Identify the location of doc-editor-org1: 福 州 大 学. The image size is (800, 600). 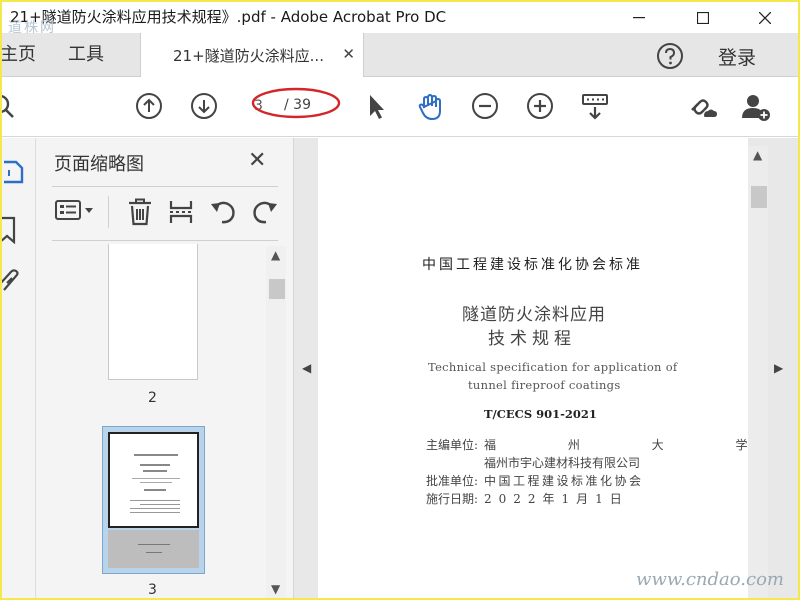
(633, 445).